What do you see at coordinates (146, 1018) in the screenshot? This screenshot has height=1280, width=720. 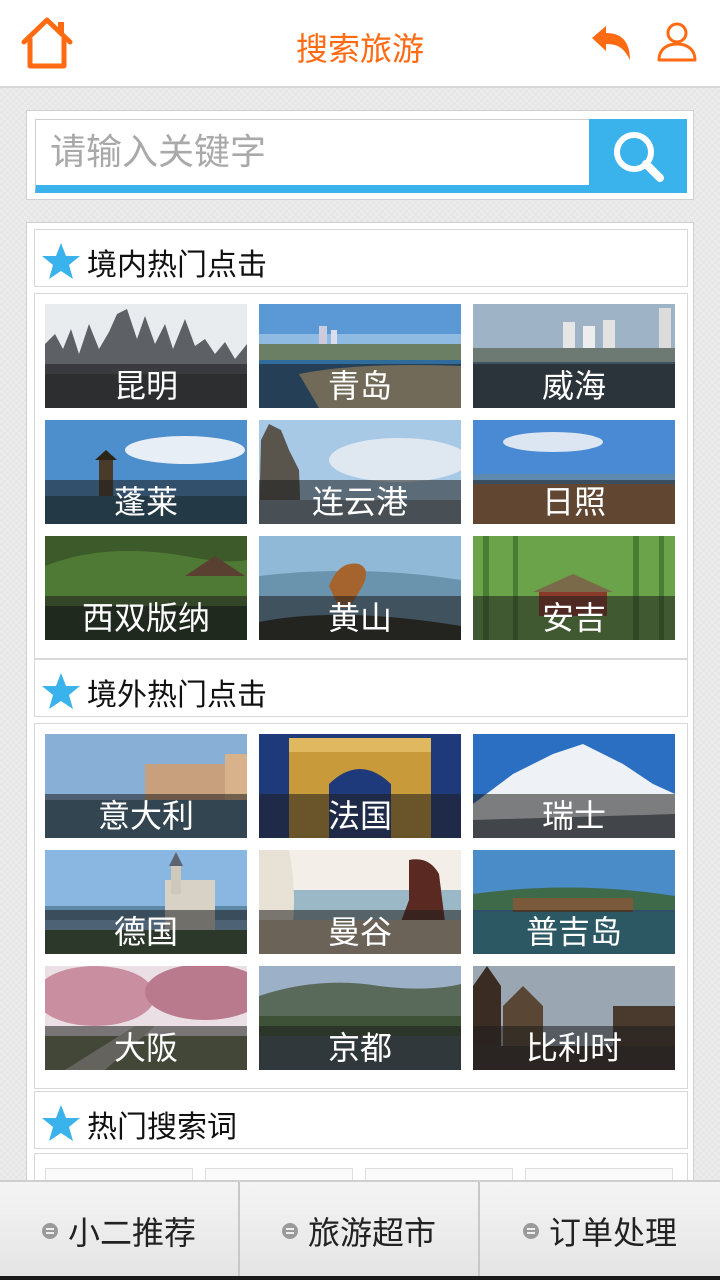 I see `destination-tile-osaka: 大阪` at bounding box center [146, 1018].